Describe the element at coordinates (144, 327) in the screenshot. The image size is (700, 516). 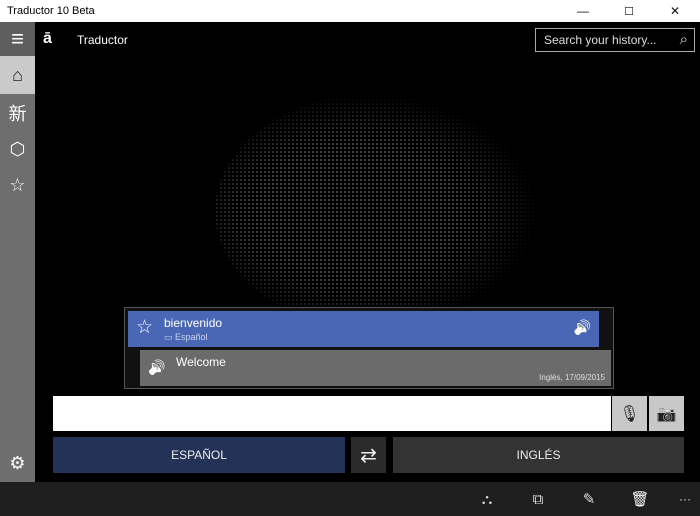
I see `favorite-star-icon: ☆` at that location.